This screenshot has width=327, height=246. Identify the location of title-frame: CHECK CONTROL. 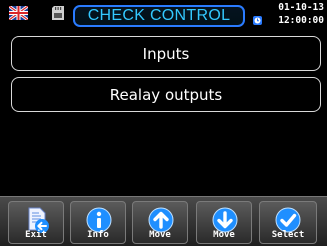
(159, 16).